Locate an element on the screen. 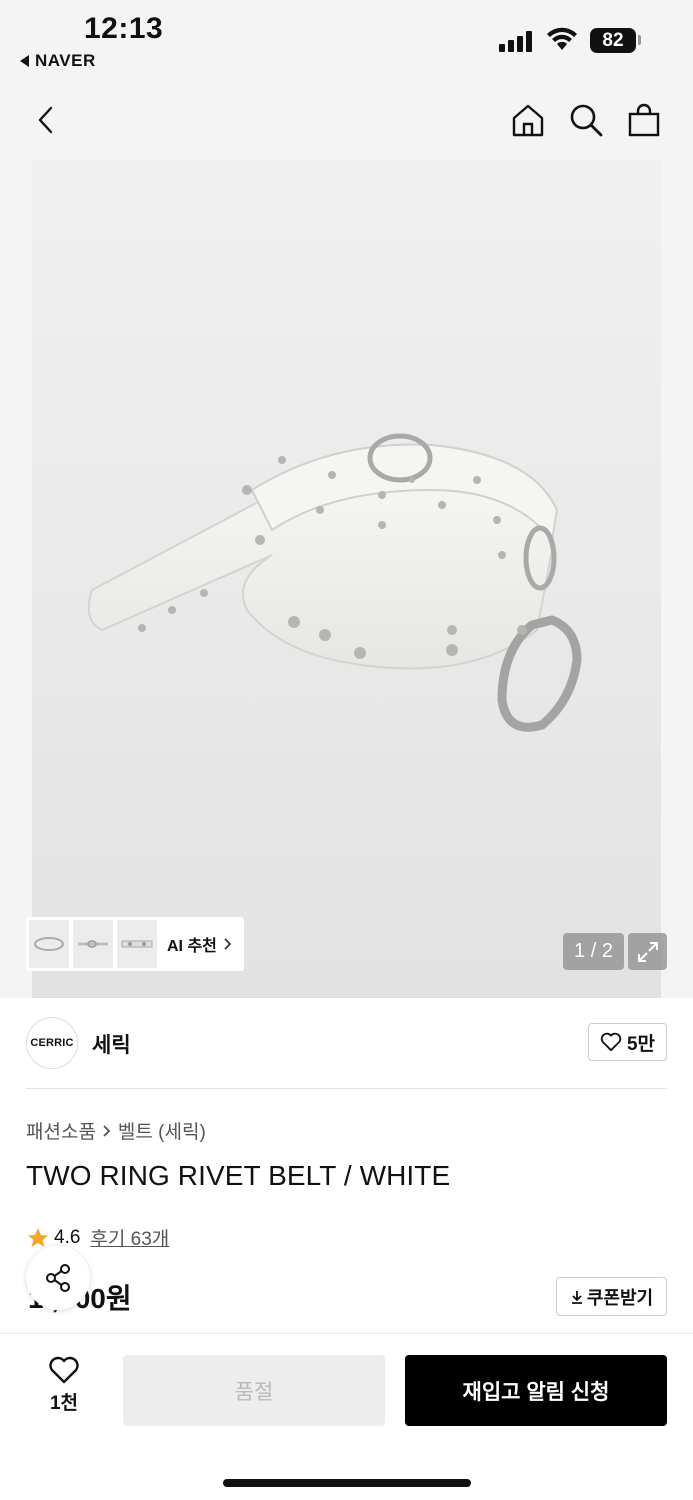  ai-recommend-text: AI 추천 is located at coordinates (192, 946).